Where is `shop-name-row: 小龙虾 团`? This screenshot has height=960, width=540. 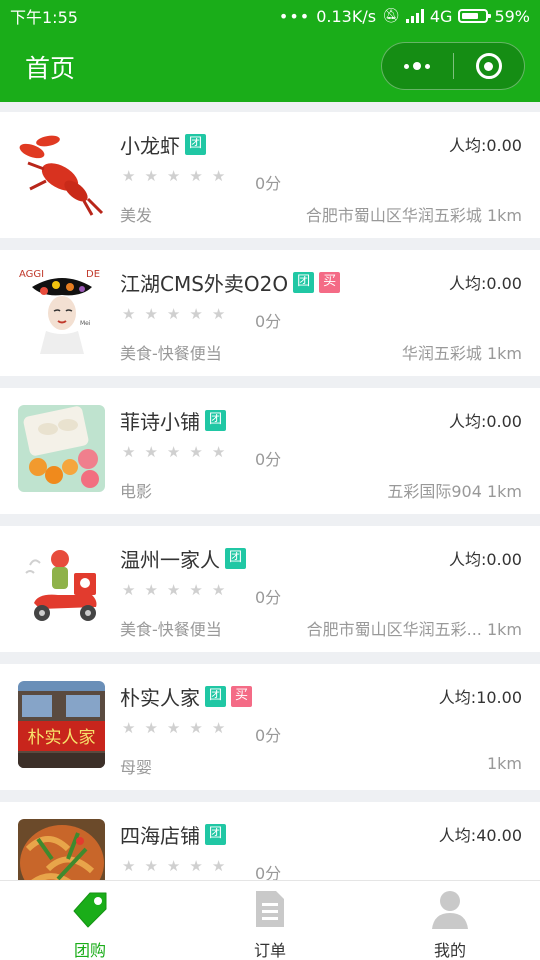
shop-name-row: 小龙虾 团 is located at coordinates (163, 144).